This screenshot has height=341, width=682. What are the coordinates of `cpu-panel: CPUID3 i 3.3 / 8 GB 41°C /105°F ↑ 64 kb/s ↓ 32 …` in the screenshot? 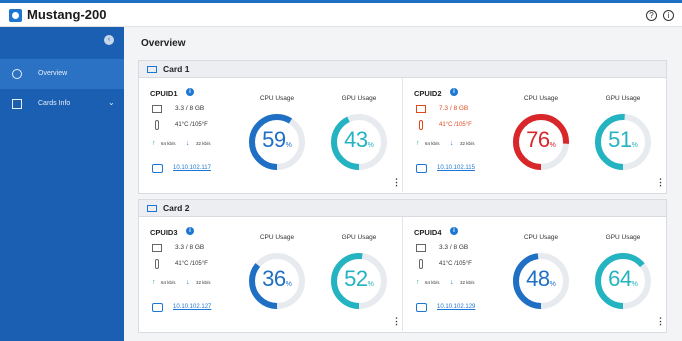 It's located at (270, 274).